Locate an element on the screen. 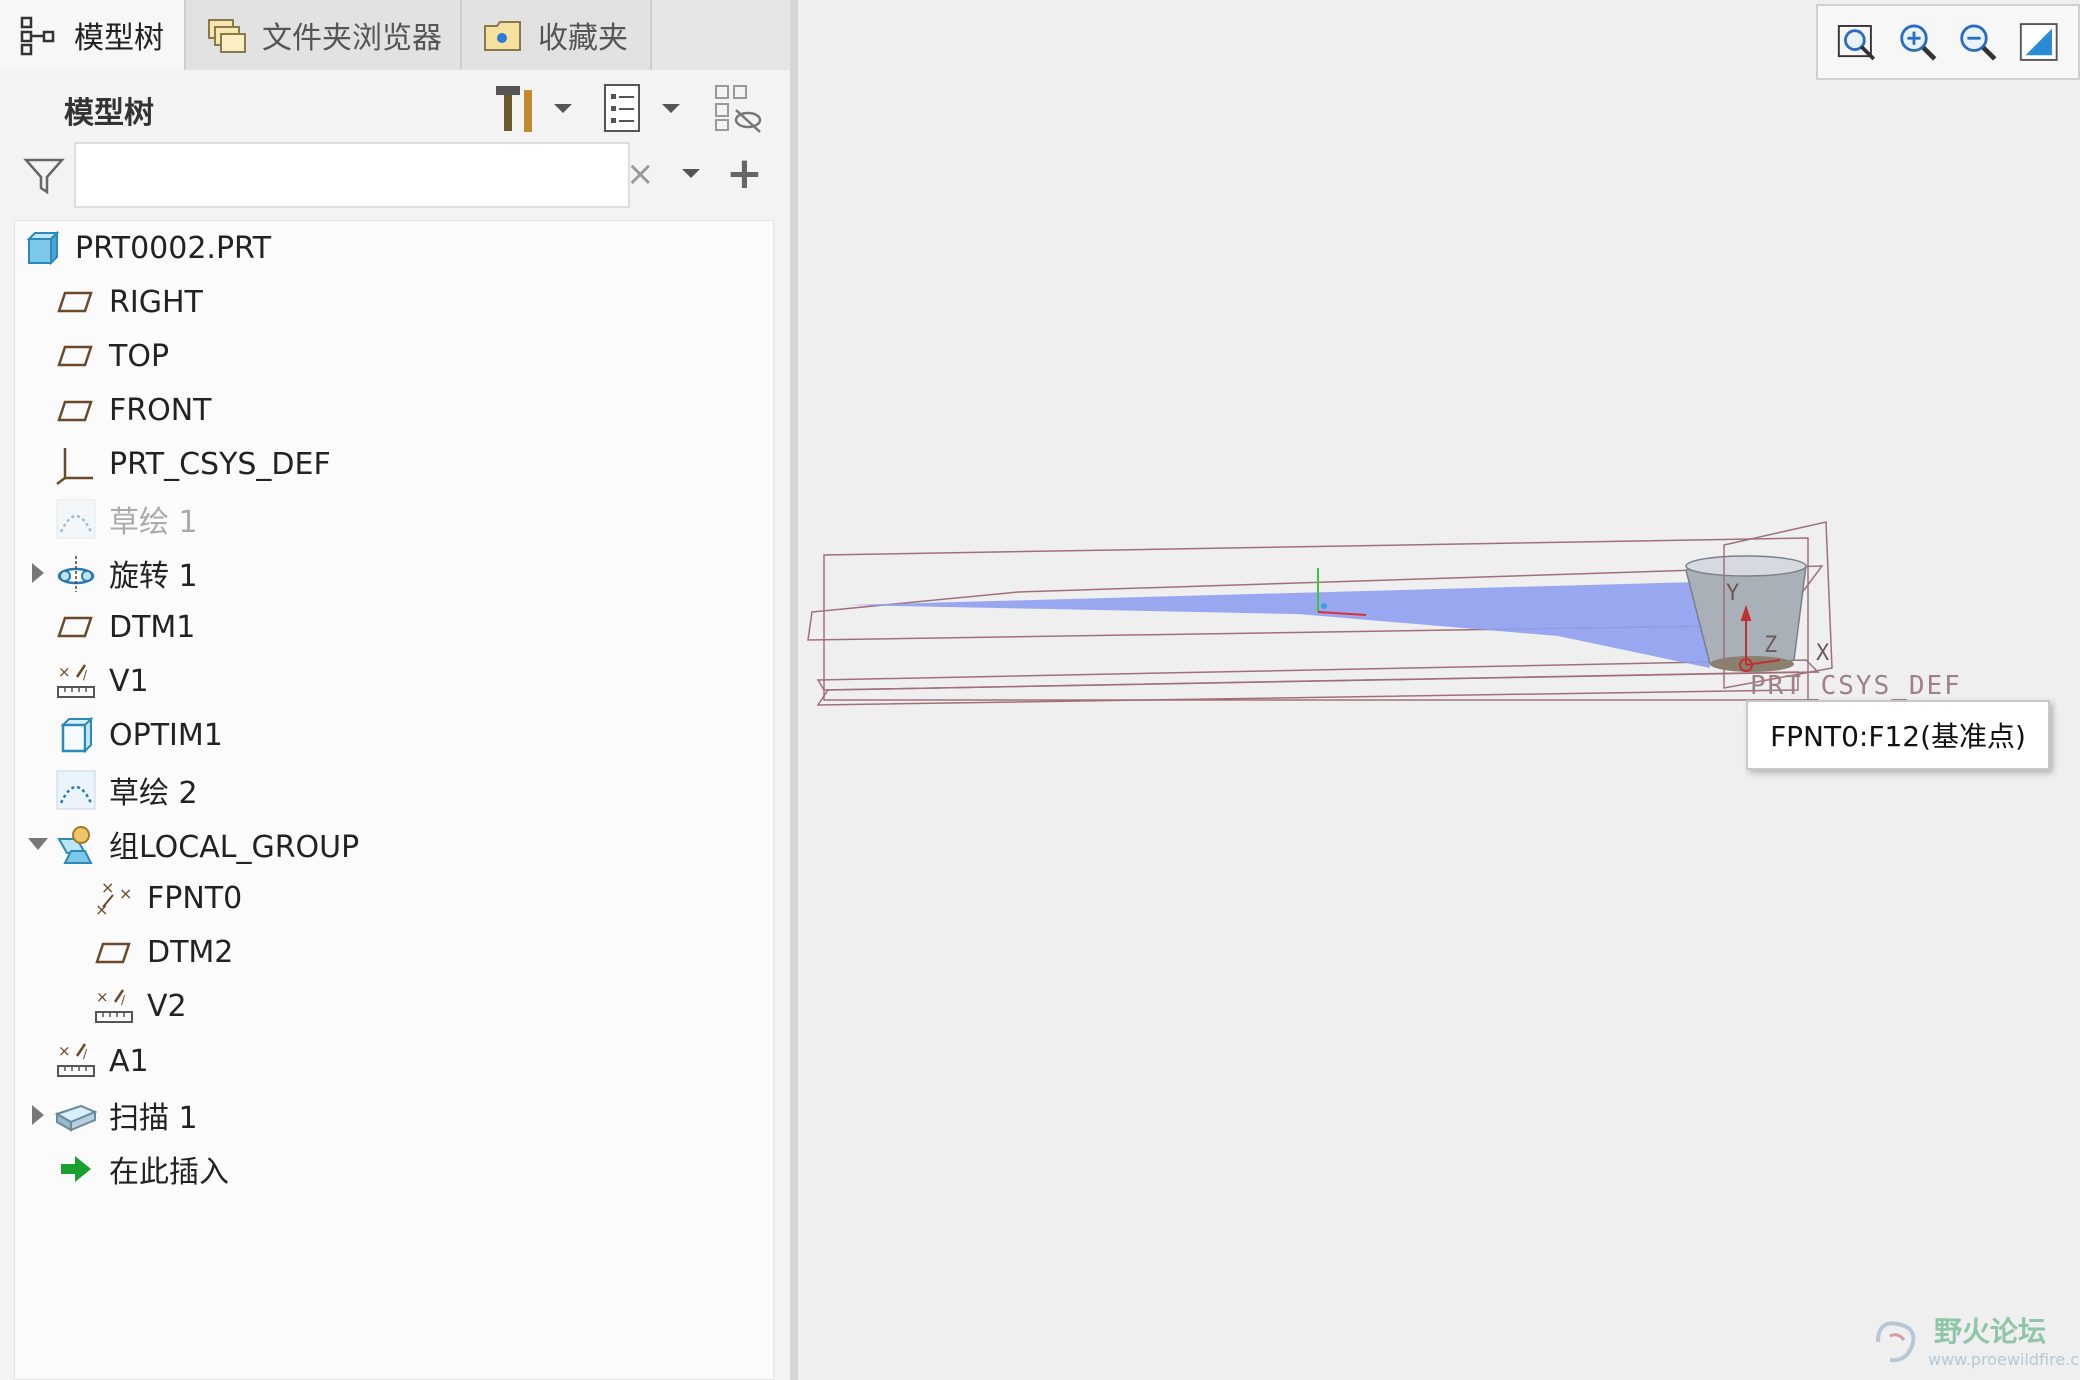 The image size is (2080, 1380). expanded-arrow-icon is located at coordinates (38, 844).